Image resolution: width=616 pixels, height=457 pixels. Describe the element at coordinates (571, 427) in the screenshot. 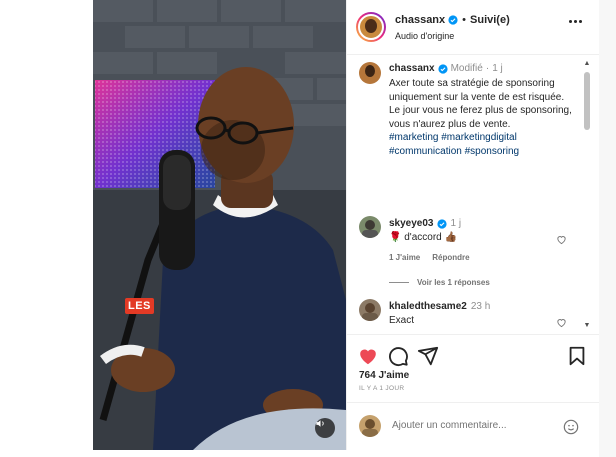

I see `smiley-icon` at that location.